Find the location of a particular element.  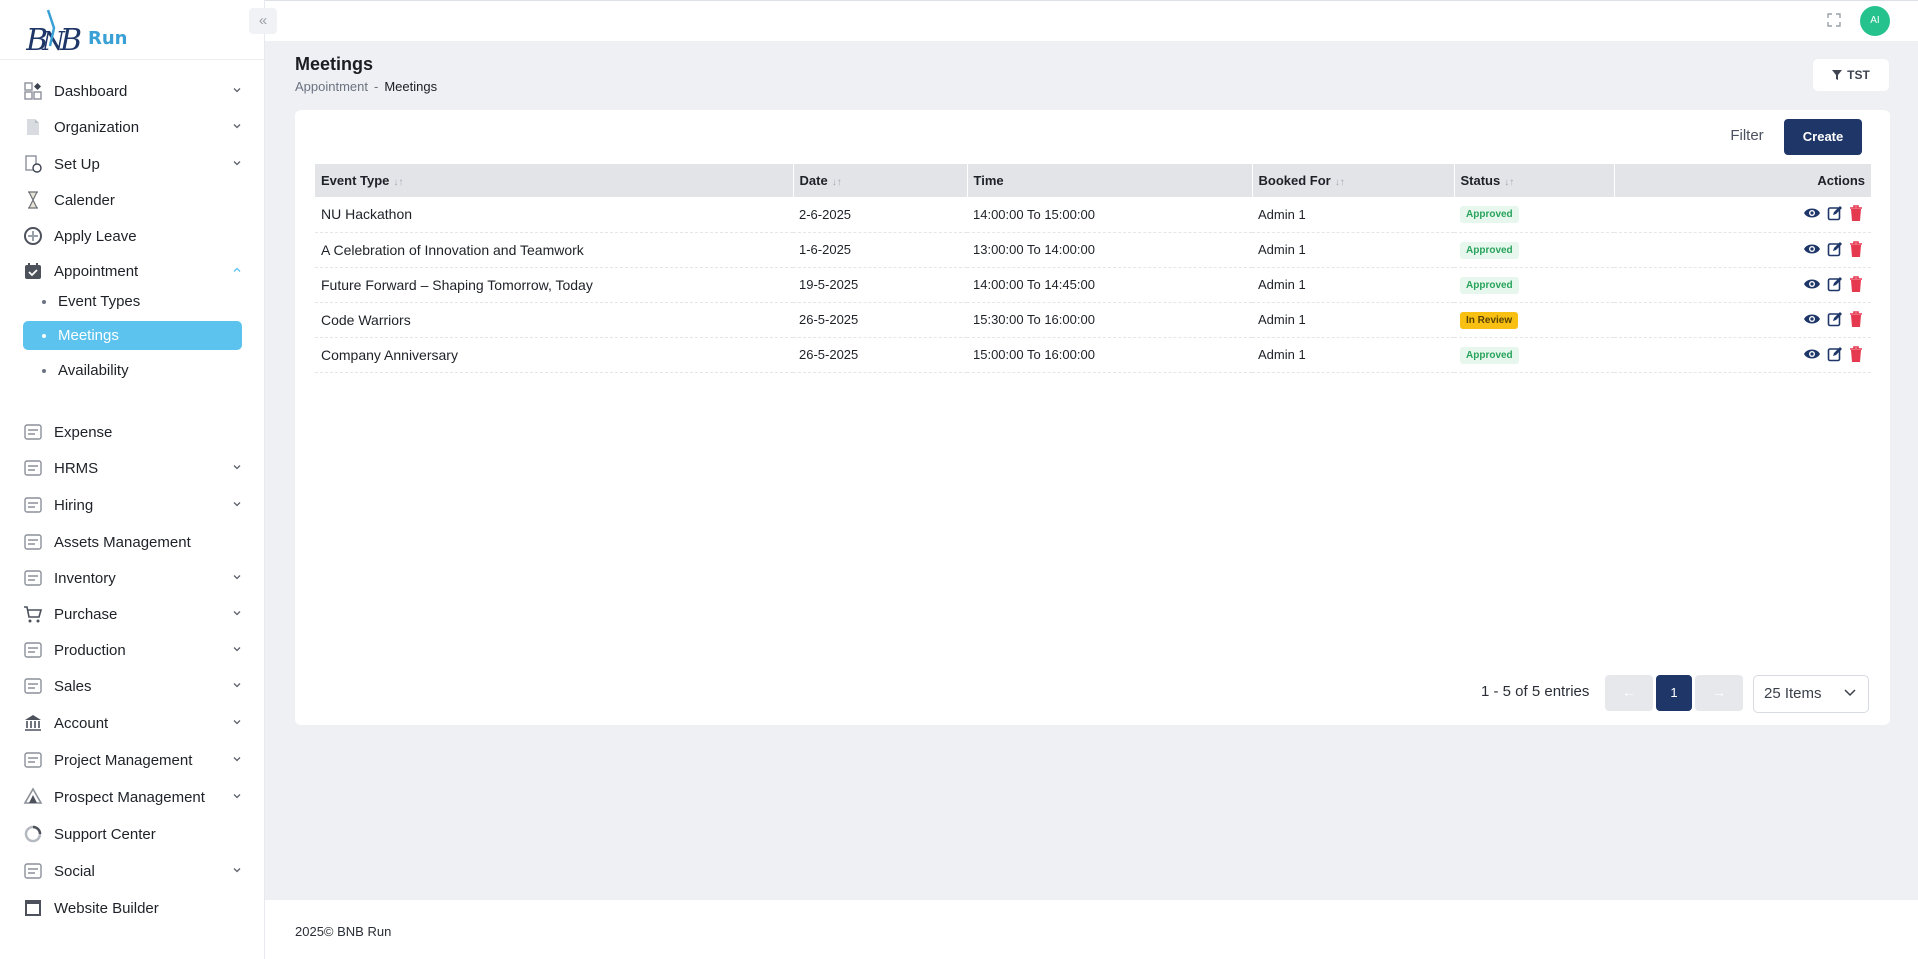

sidebar-item-label: Prospect Management is located at coordinates (129, 797).